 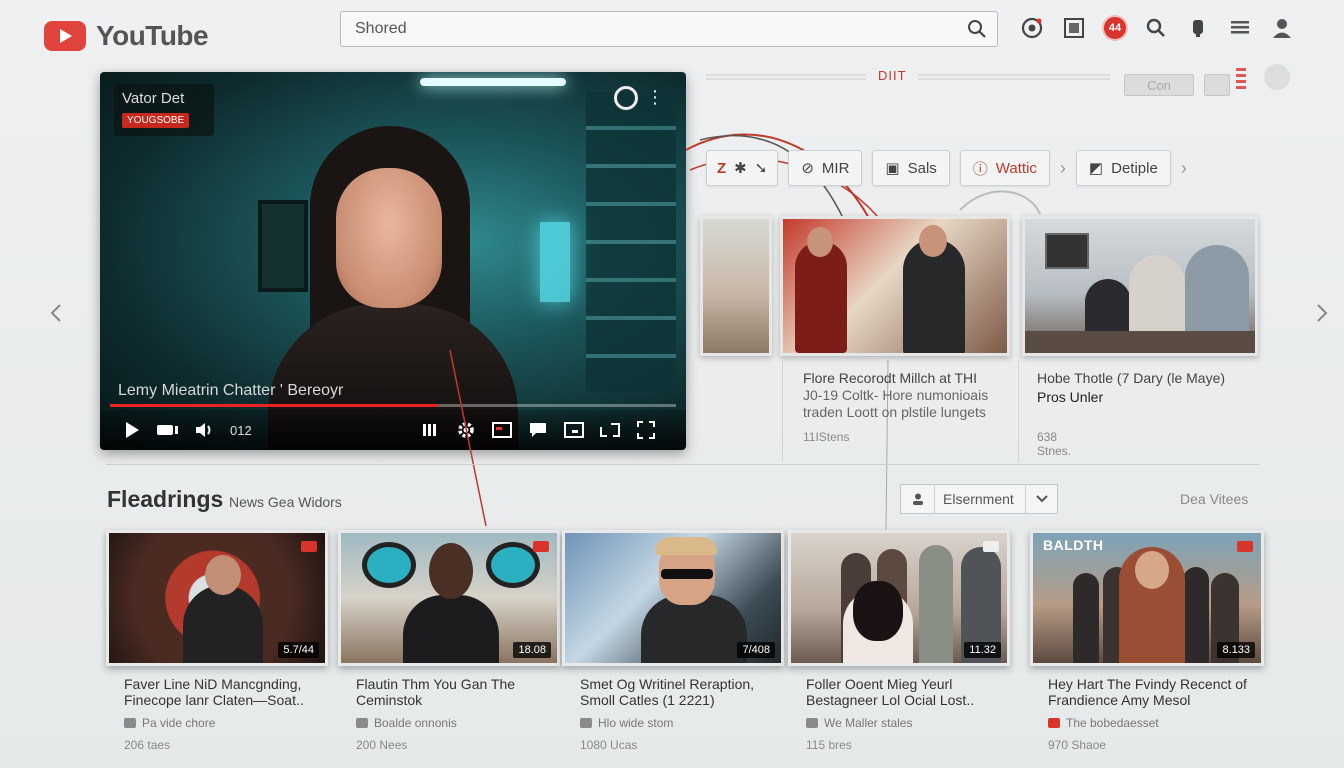 I want to click on top-action-button: Con, so click(x=1159, y=85).